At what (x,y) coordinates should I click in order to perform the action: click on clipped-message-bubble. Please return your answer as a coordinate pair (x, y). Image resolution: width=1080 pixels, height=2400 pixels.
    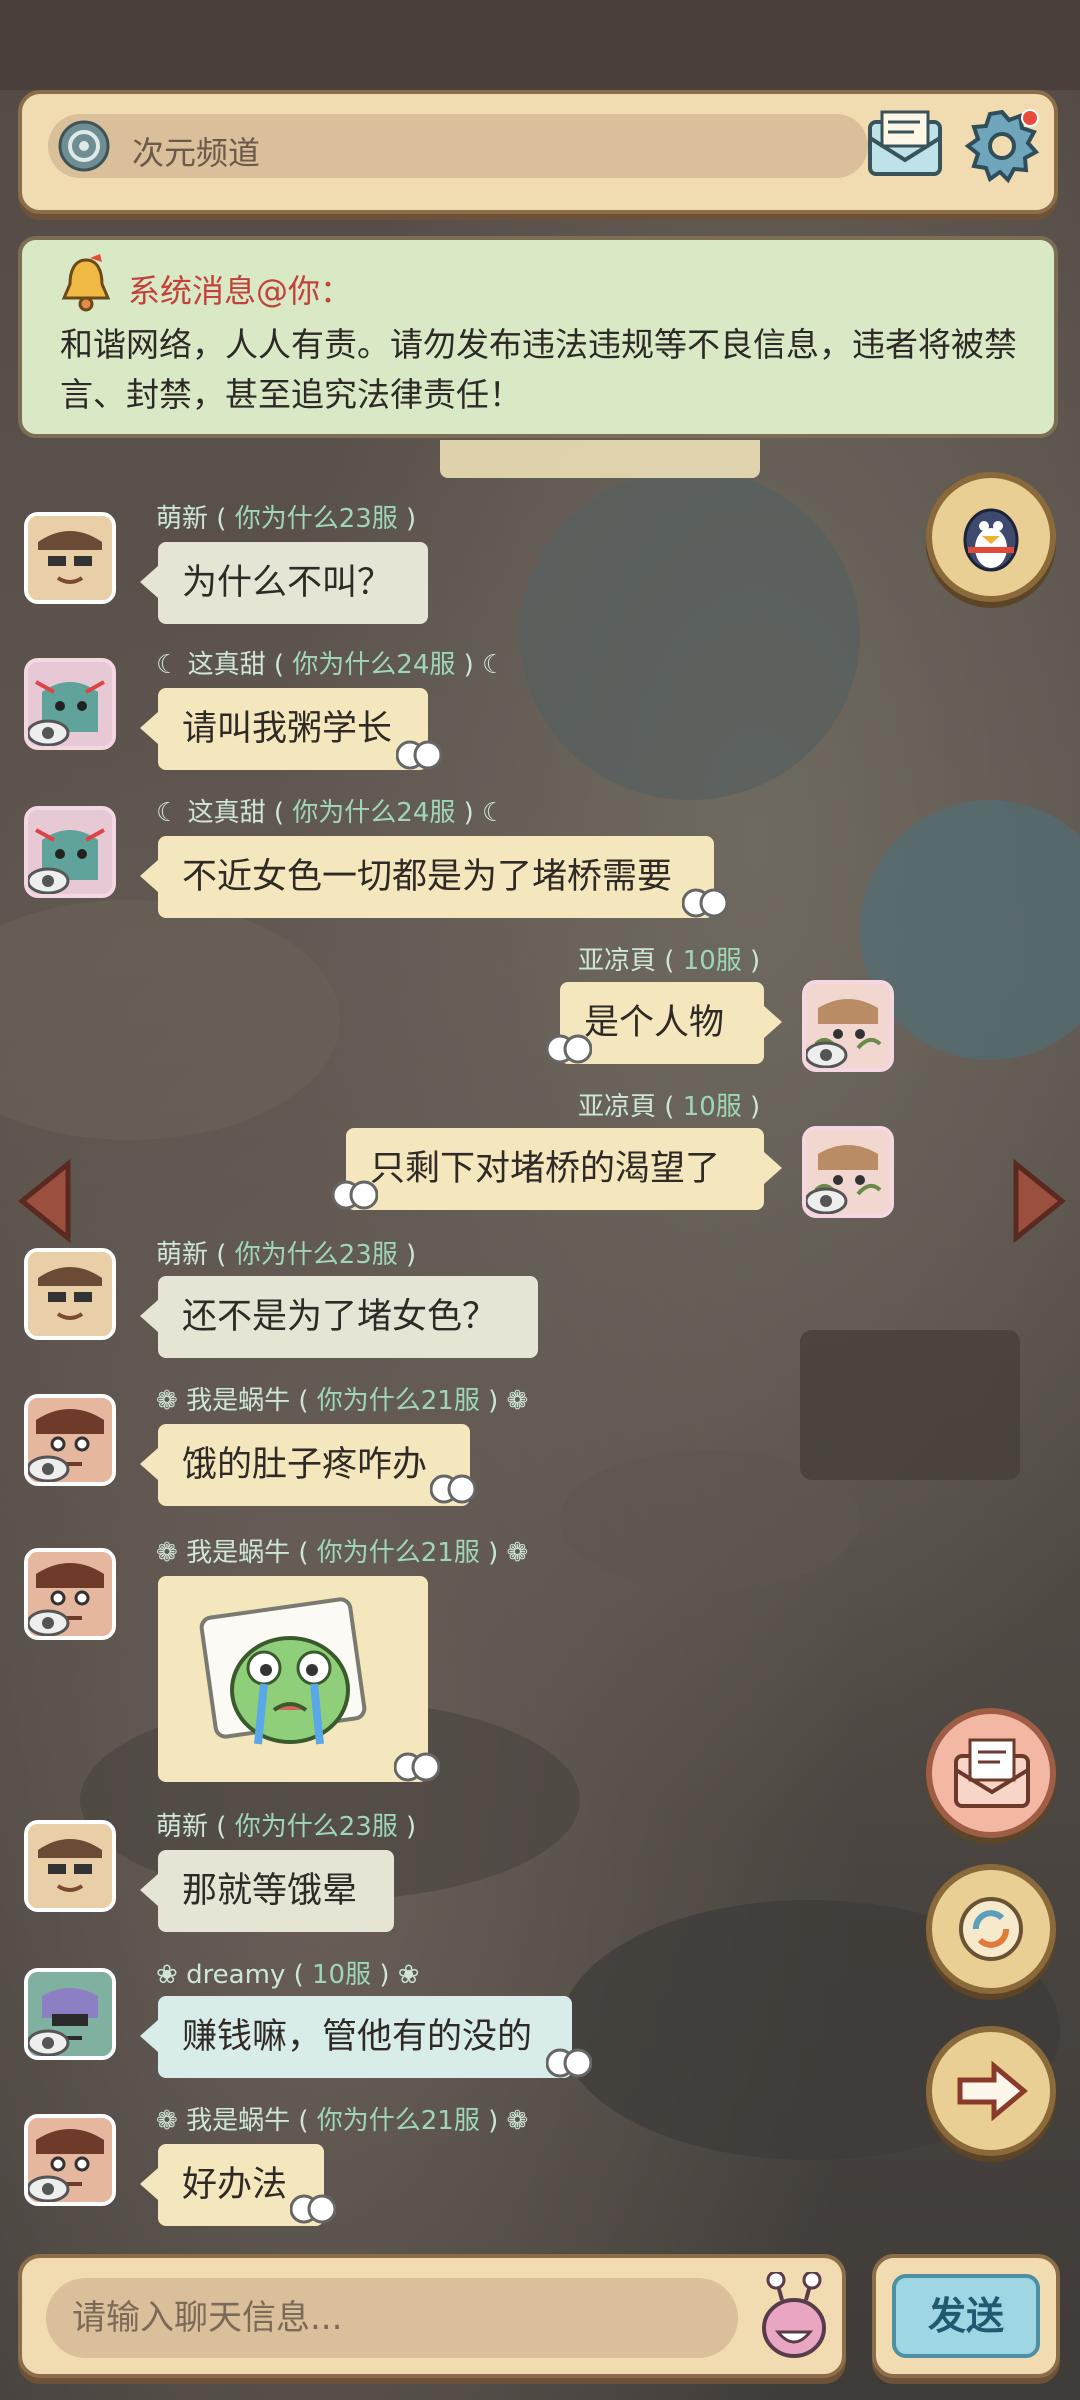
    Looking at the image, I should click on (600, 459).